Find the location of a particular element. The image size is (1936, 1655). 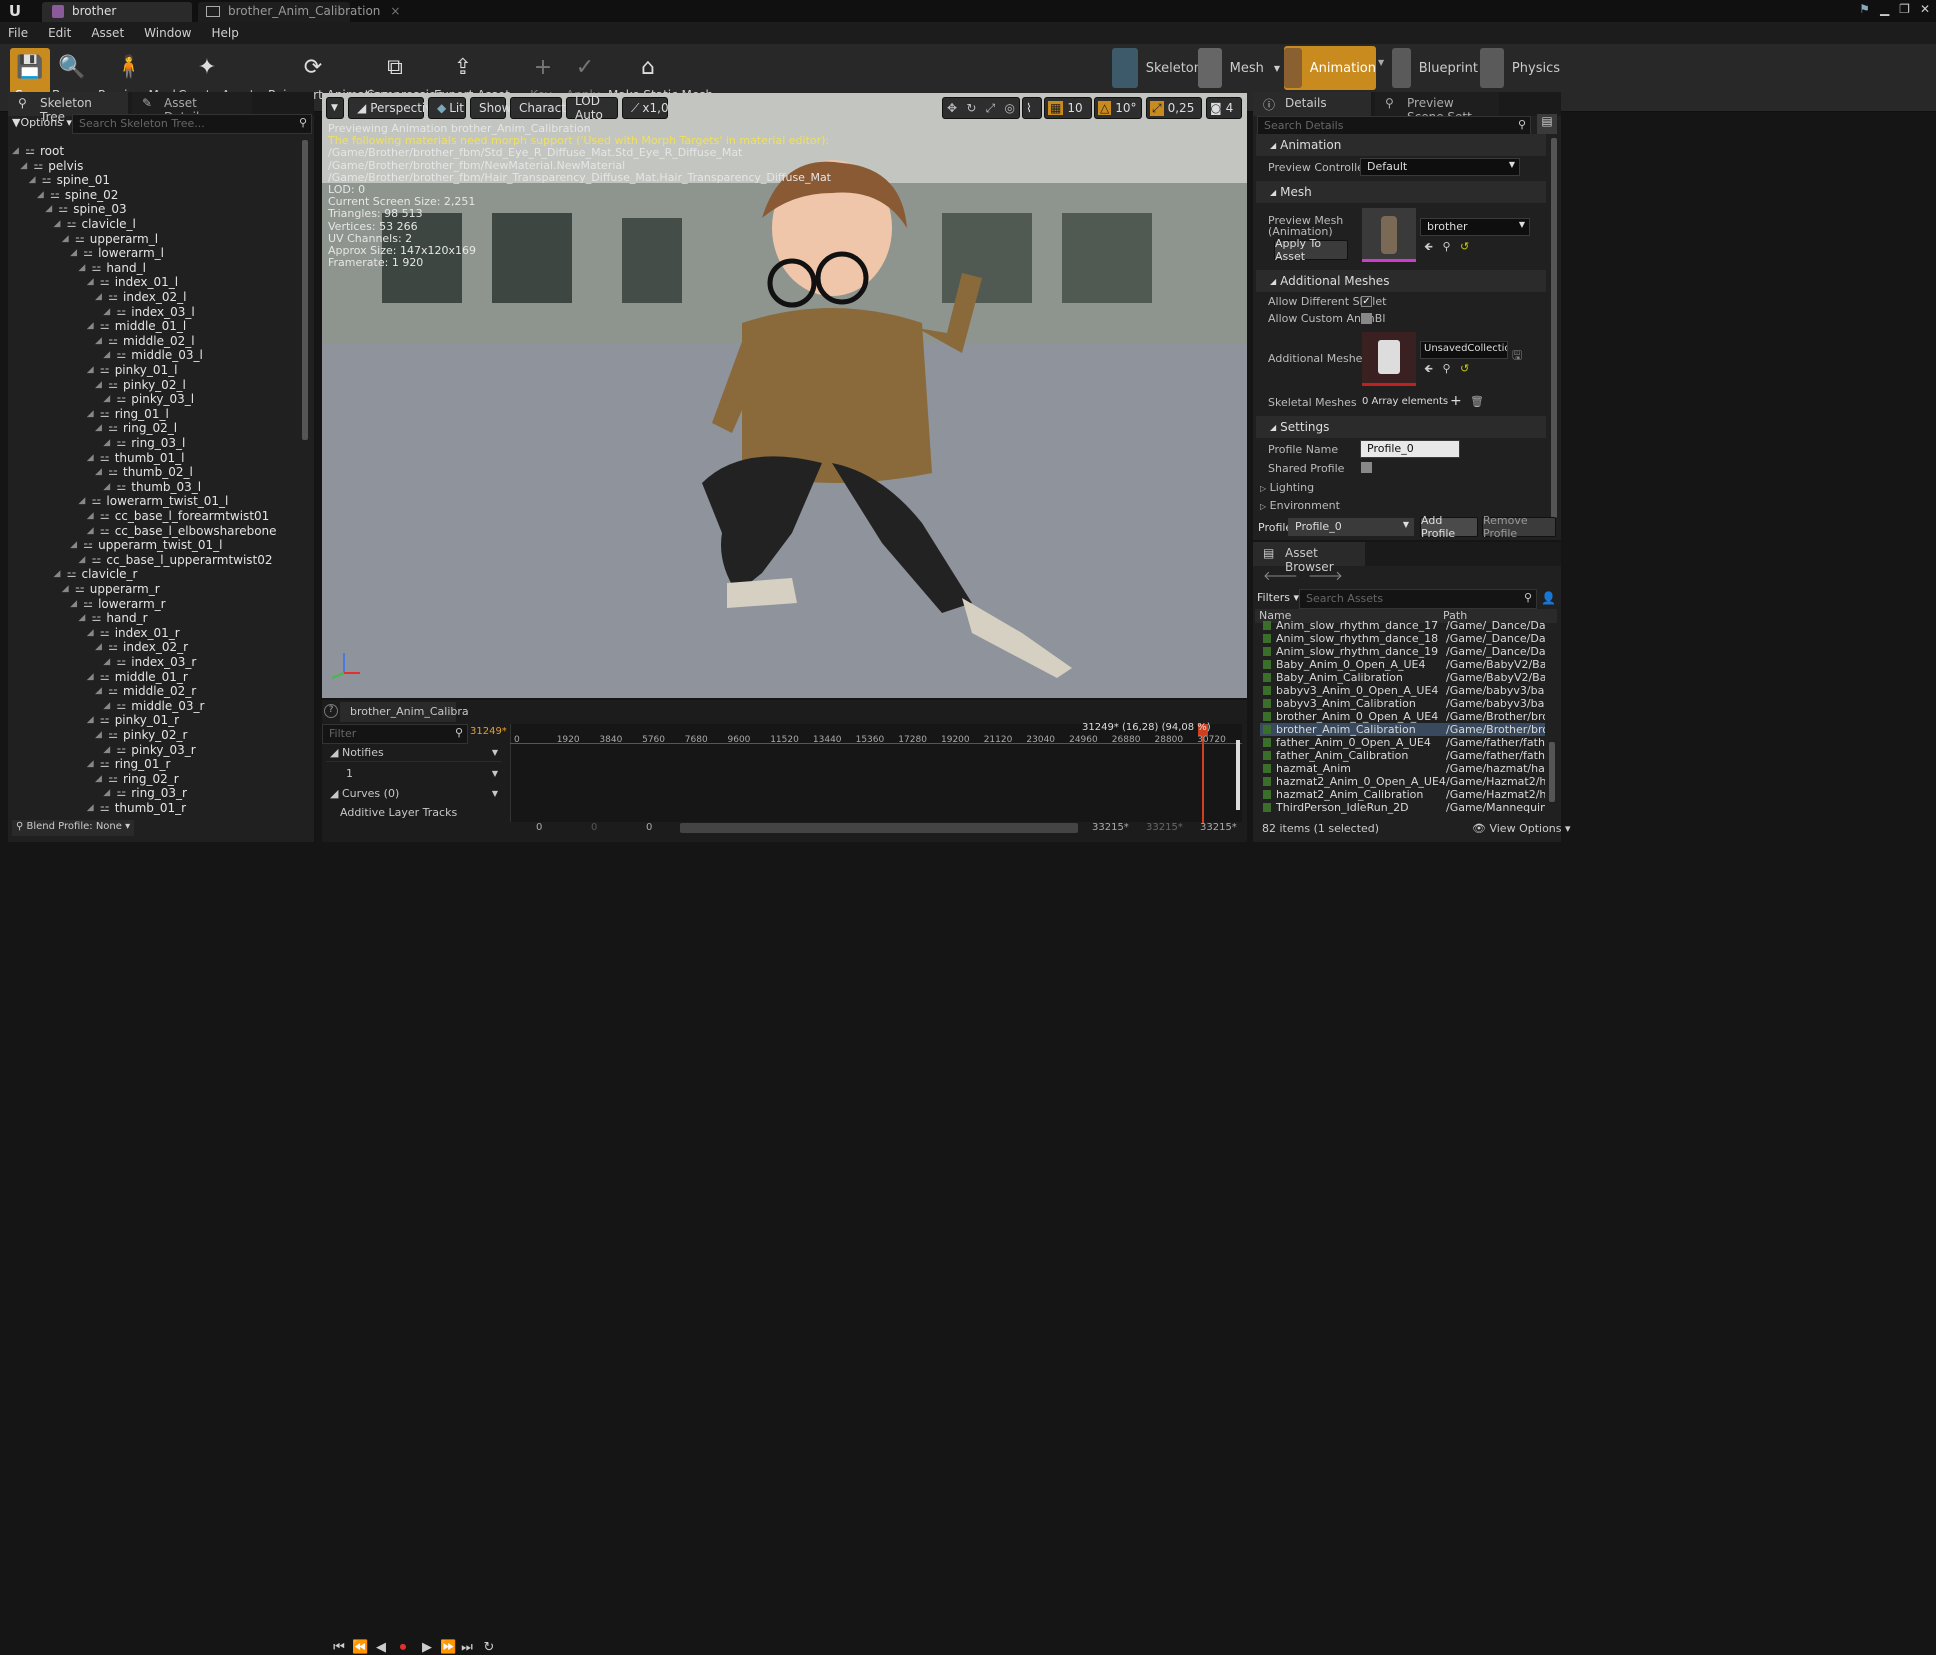

tab-details: ⓘDetails is located at coordinates (1312, 104).